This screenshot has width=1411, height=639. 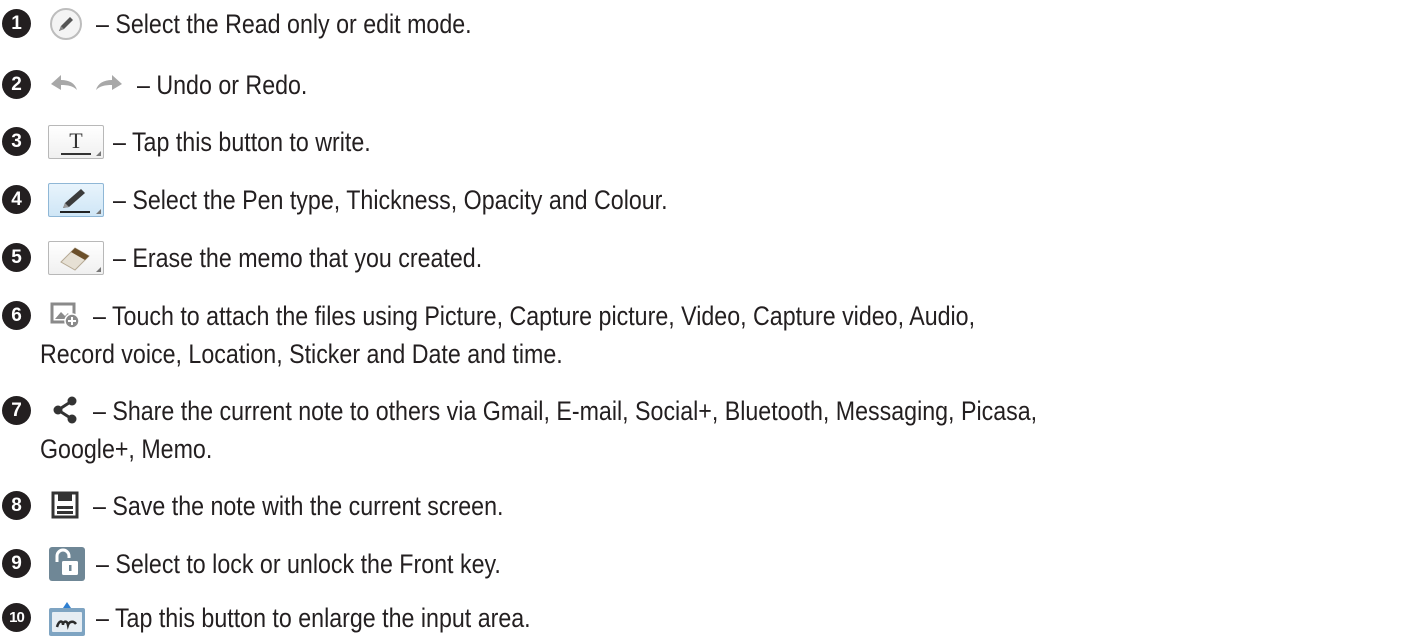 I want to click on pen-circle-icon, so click(x=66, y=24).